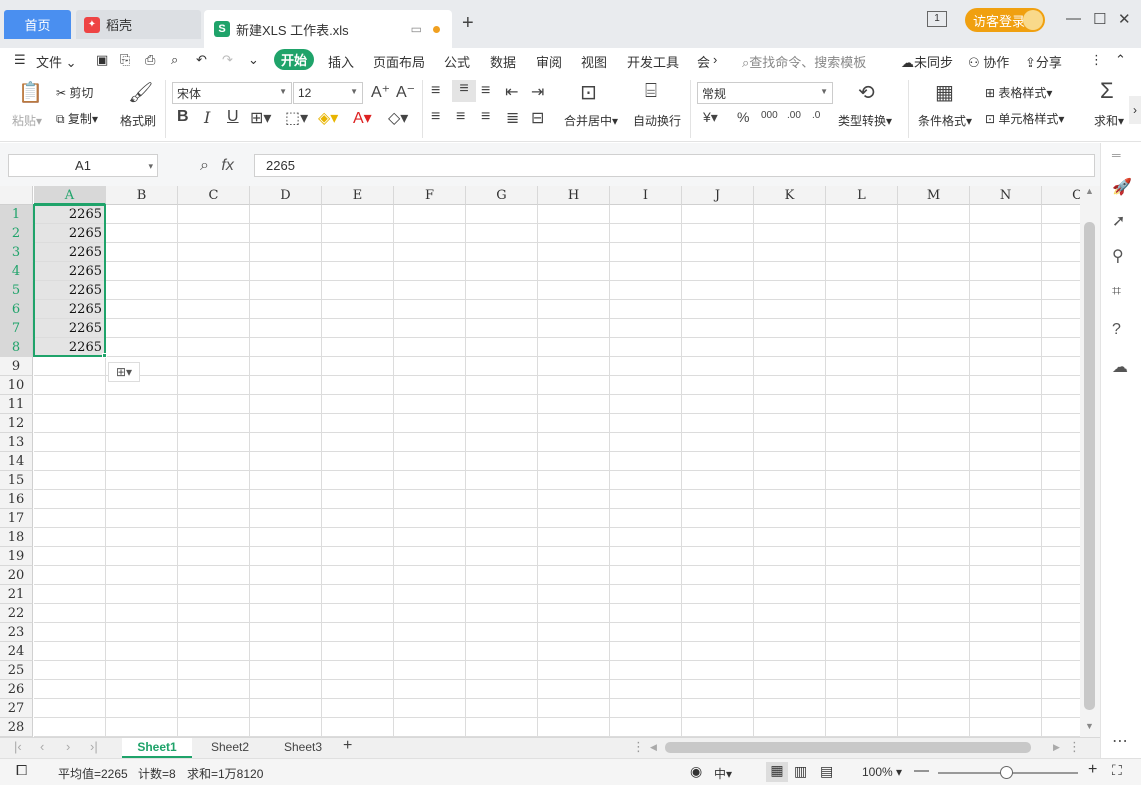 The image size is (1141, 785). Describe the element at coordinates (430, 195) in the screenshot. I see `column-header-f: F` at that location.